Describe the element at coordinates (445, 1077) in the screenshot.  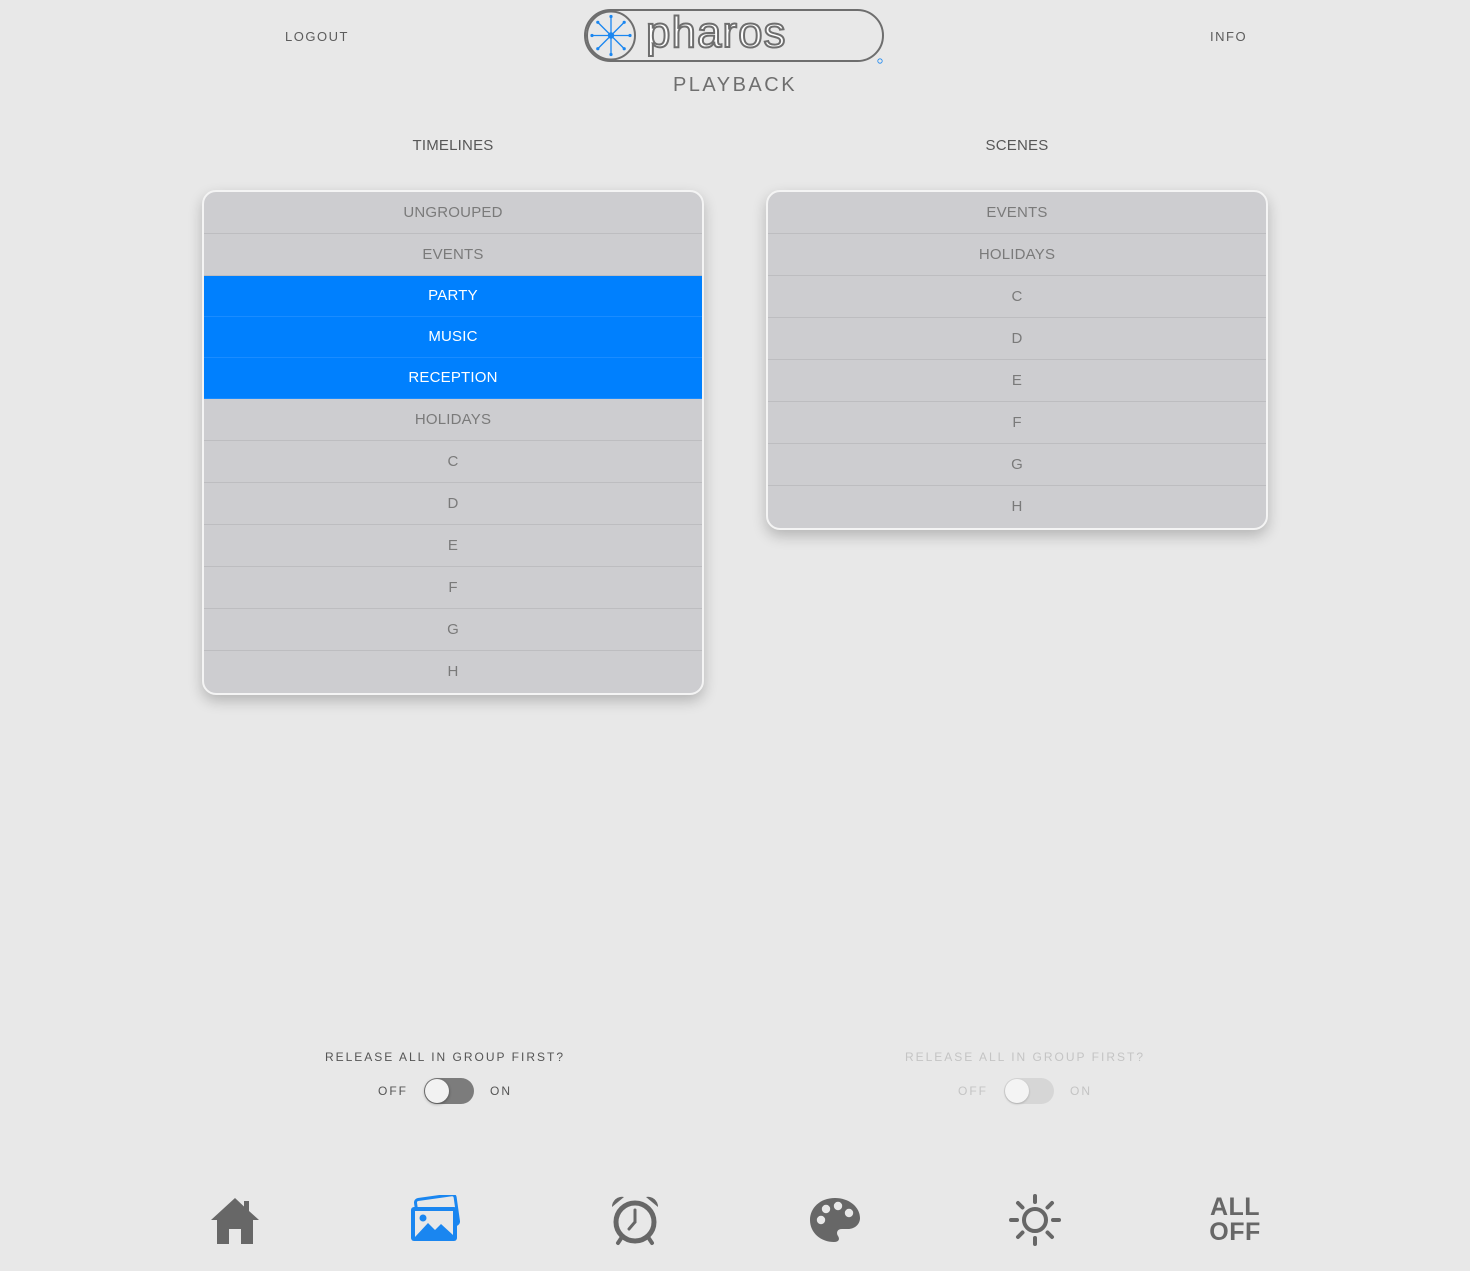
I see `timelines-release-toggle-block: RELEASE ALL IN GROUP FIRST? OFF ON` at that location.